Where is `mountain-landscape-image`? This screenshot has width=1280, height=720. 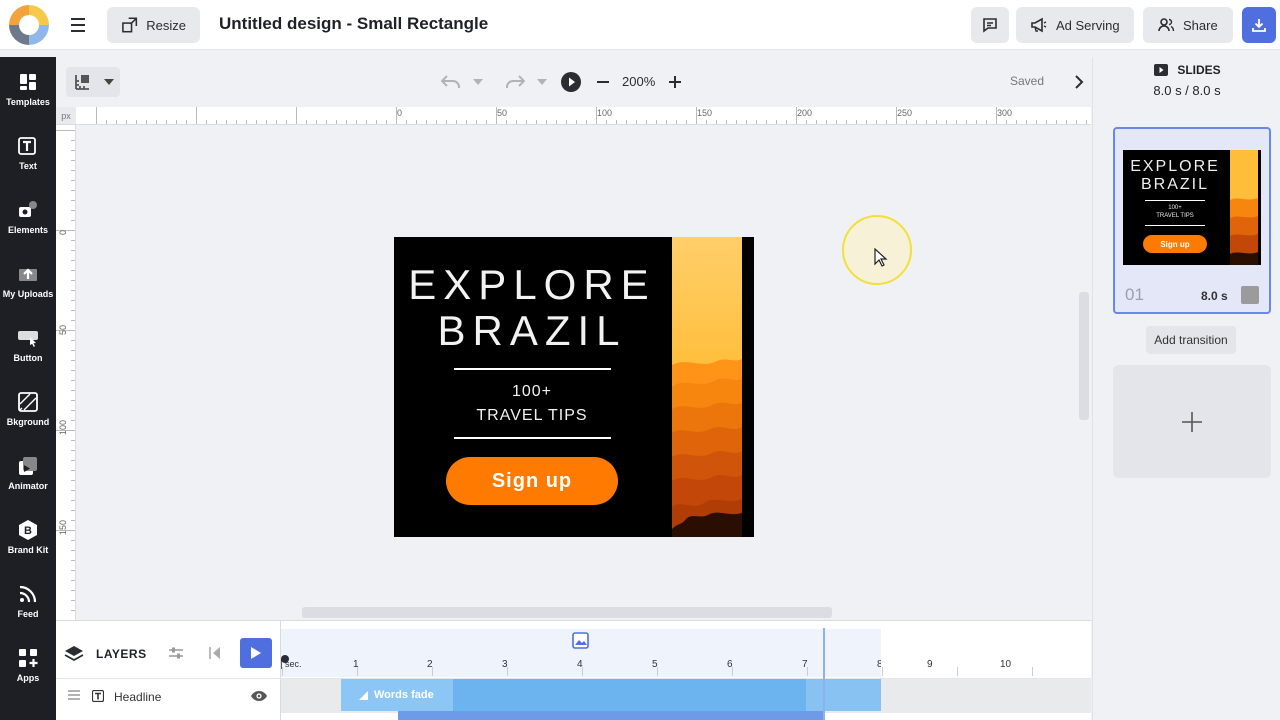 mountain-landscape-image is located at coordinates (707, 387).